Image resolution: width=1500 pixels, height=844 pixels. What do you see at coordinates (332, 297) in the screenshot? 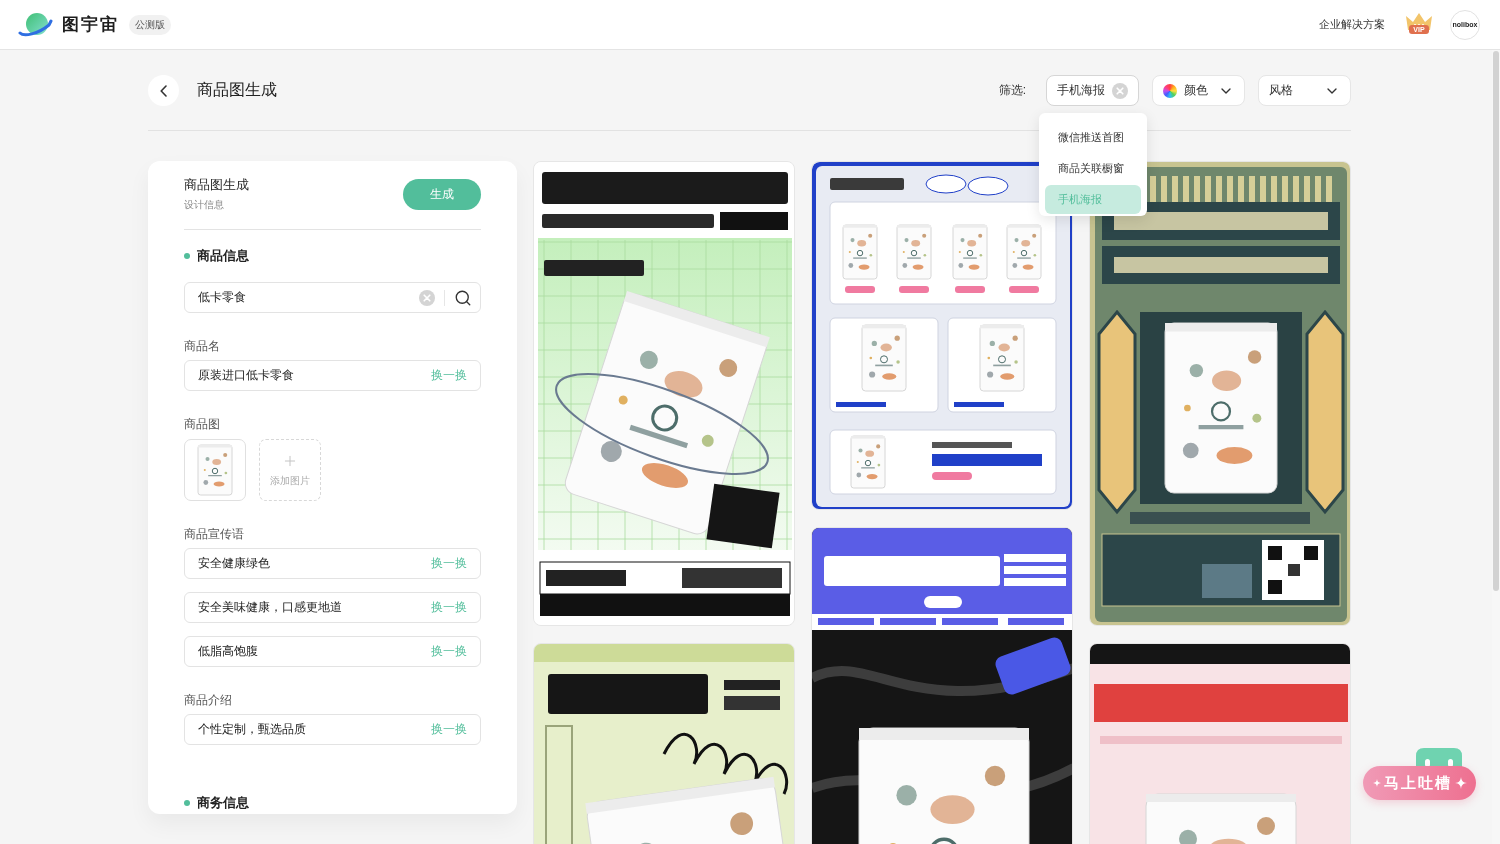
I see `search-field: 低卡零食` at bounding box center [332, 297].